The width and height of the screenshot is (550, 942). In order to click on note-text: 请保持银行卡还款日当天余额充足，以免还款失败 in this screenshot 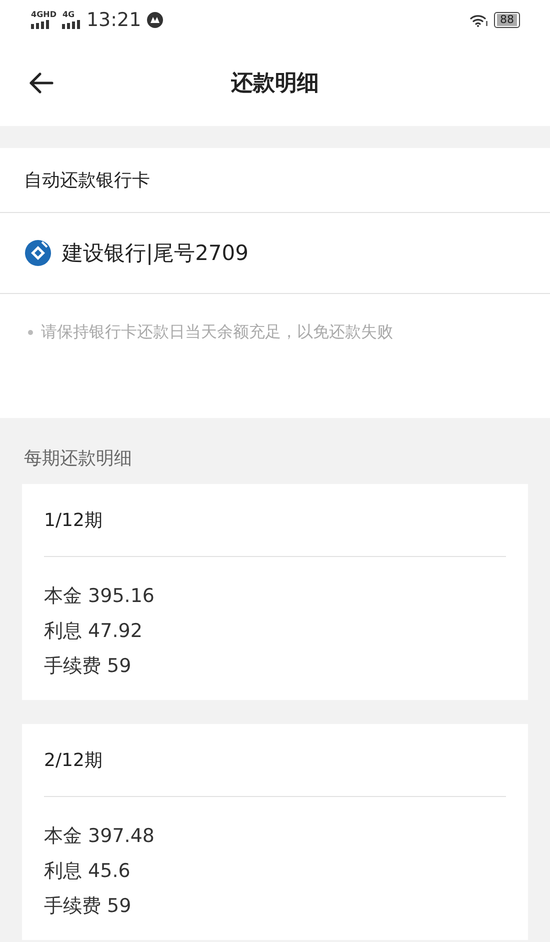, I will do `click(217, 332)`.